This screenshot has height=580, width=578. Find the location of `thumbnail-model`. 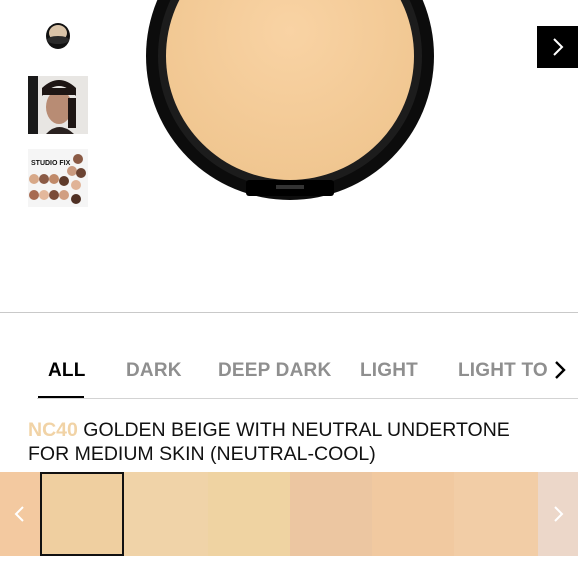

thumbnail-model is located at coordinates (58, 105).